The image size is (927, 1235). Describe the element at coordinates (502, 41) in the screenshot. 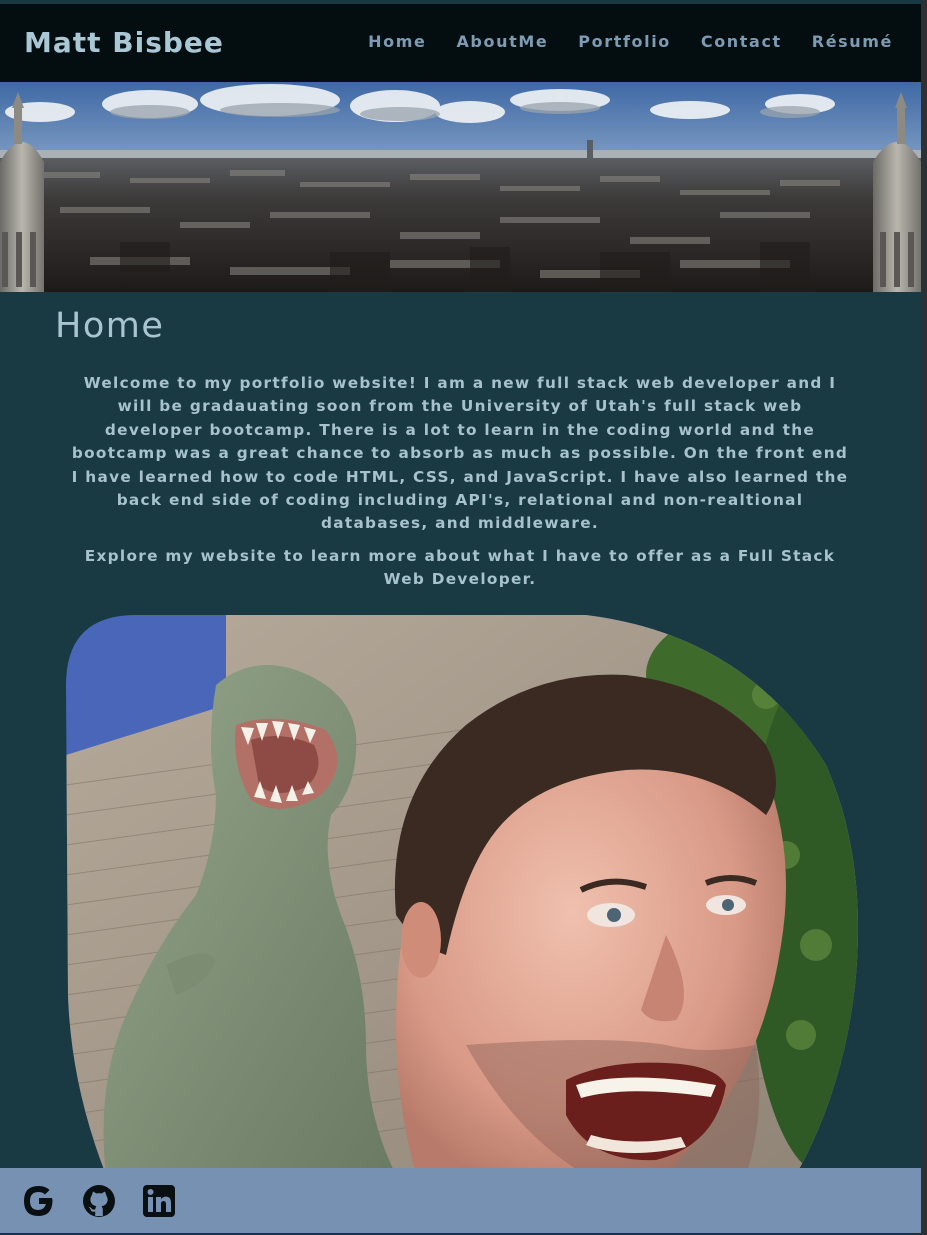

I see `nav-about-me: AboutMe` at that location.